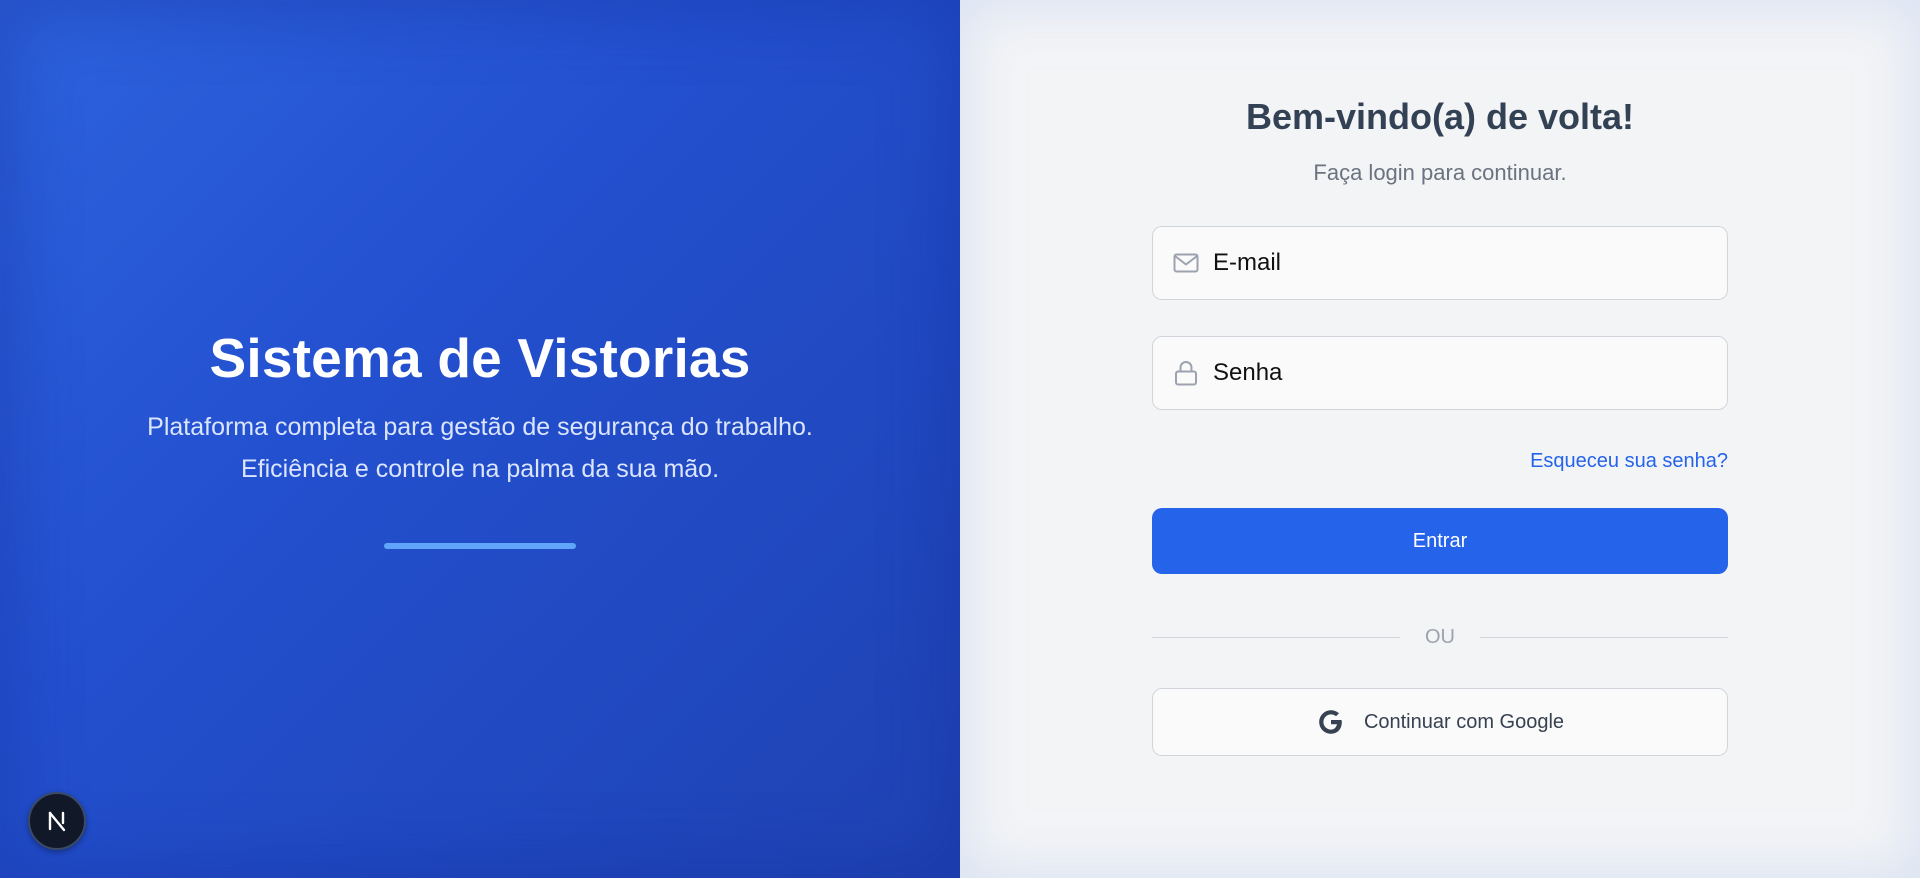 The height and width of the screenshot is (878, 1920). I want to click on google-login-button: Continuar com Google, so click(1440, 722).